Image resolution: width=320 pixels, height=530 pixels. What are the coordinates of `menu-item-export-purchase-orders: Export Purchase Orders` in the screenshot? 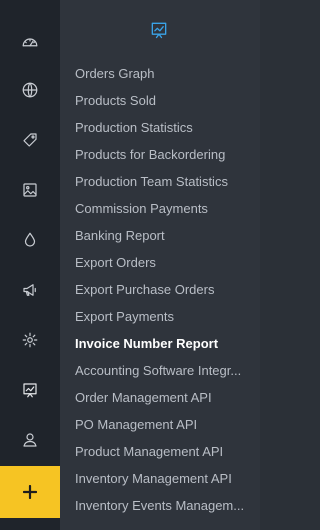 It's located at (160, 289).